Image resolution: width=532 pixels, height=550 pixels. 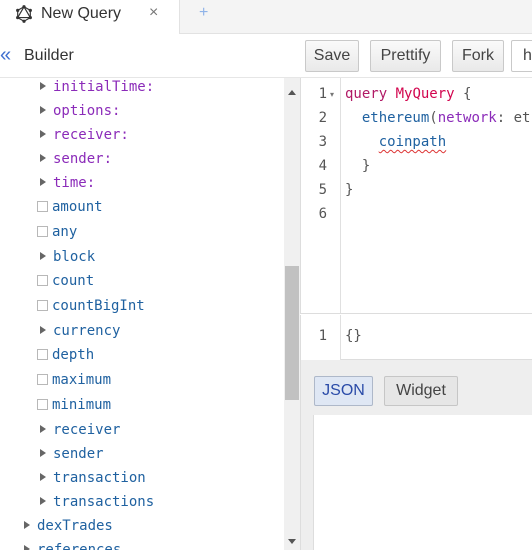 I want to click on tree-node-transaction: transaction, so click(x=93, y=478).